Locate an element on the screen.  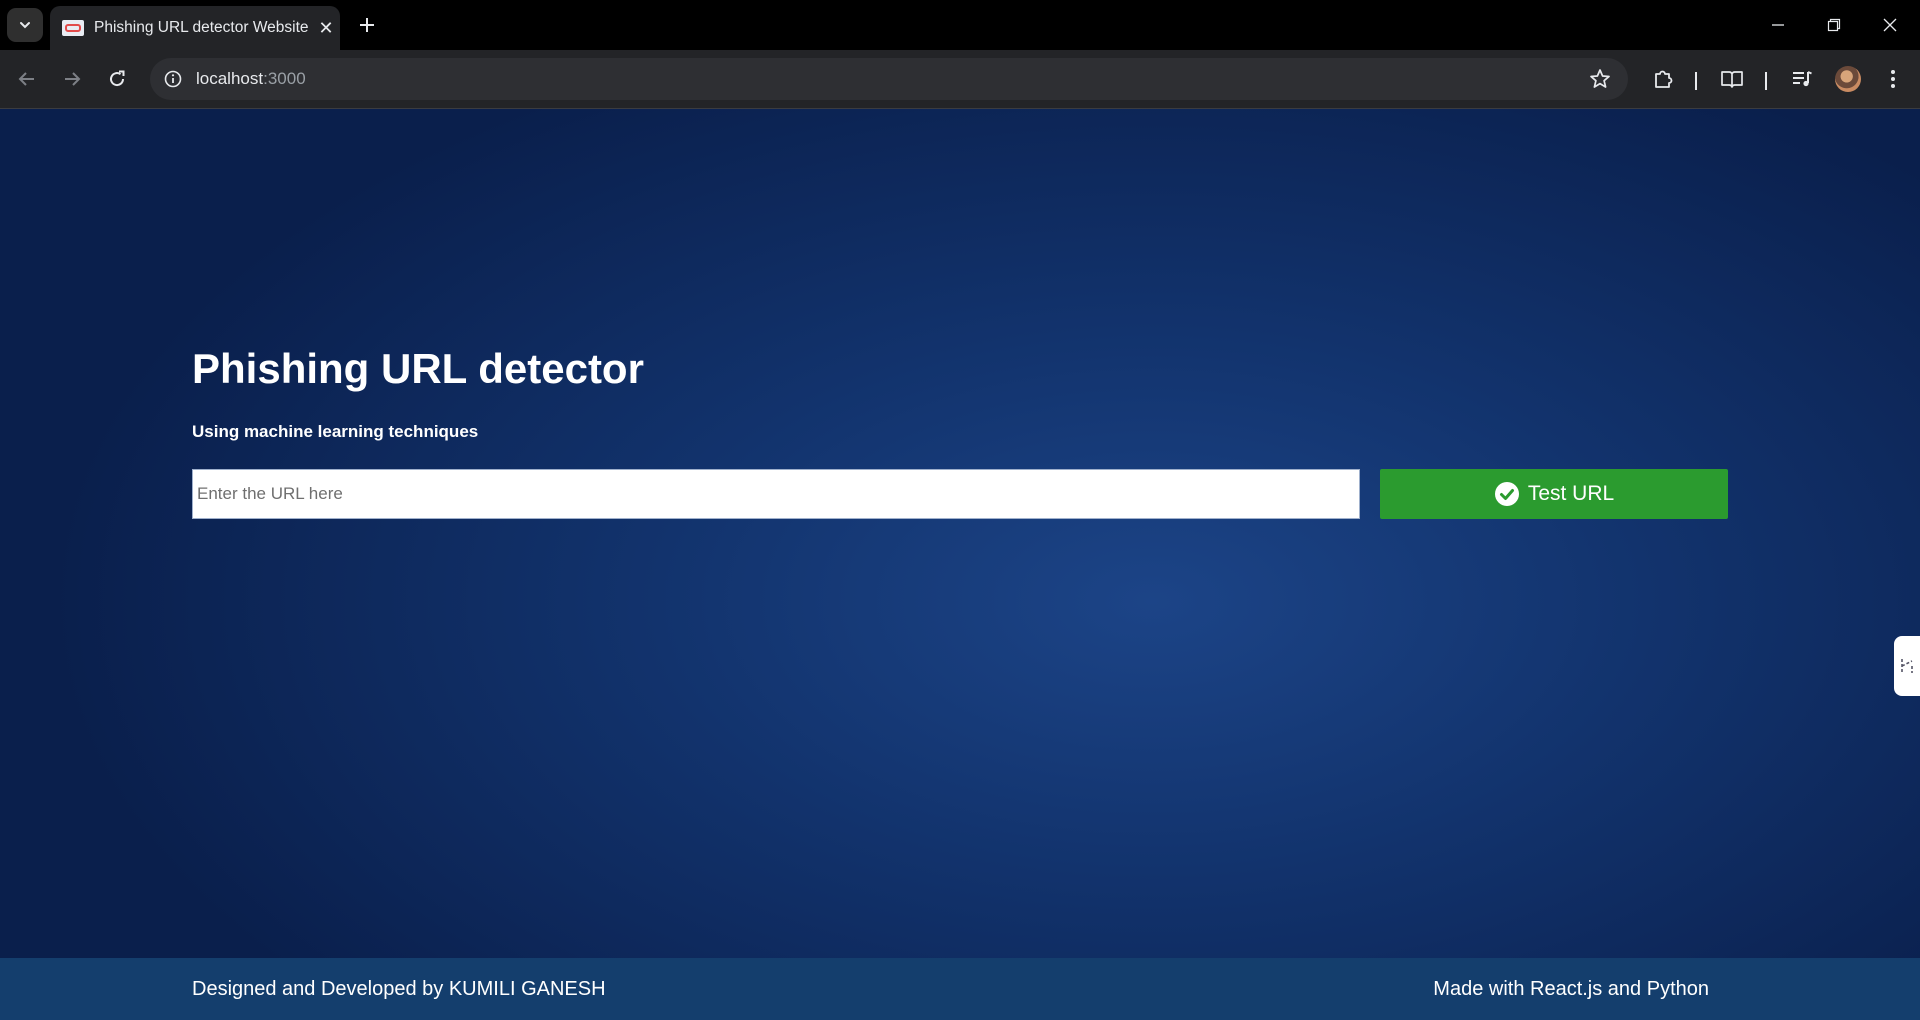
minimize-icon is located at coordinates (1778, 25).